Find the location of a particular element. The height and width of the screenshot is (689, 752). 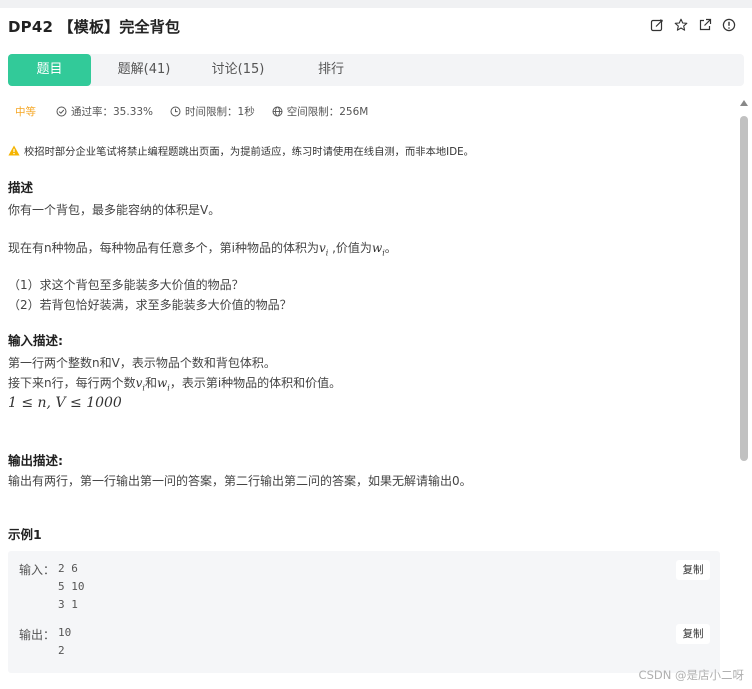

scrollbar-thumb is located at coordinates (744, 288).